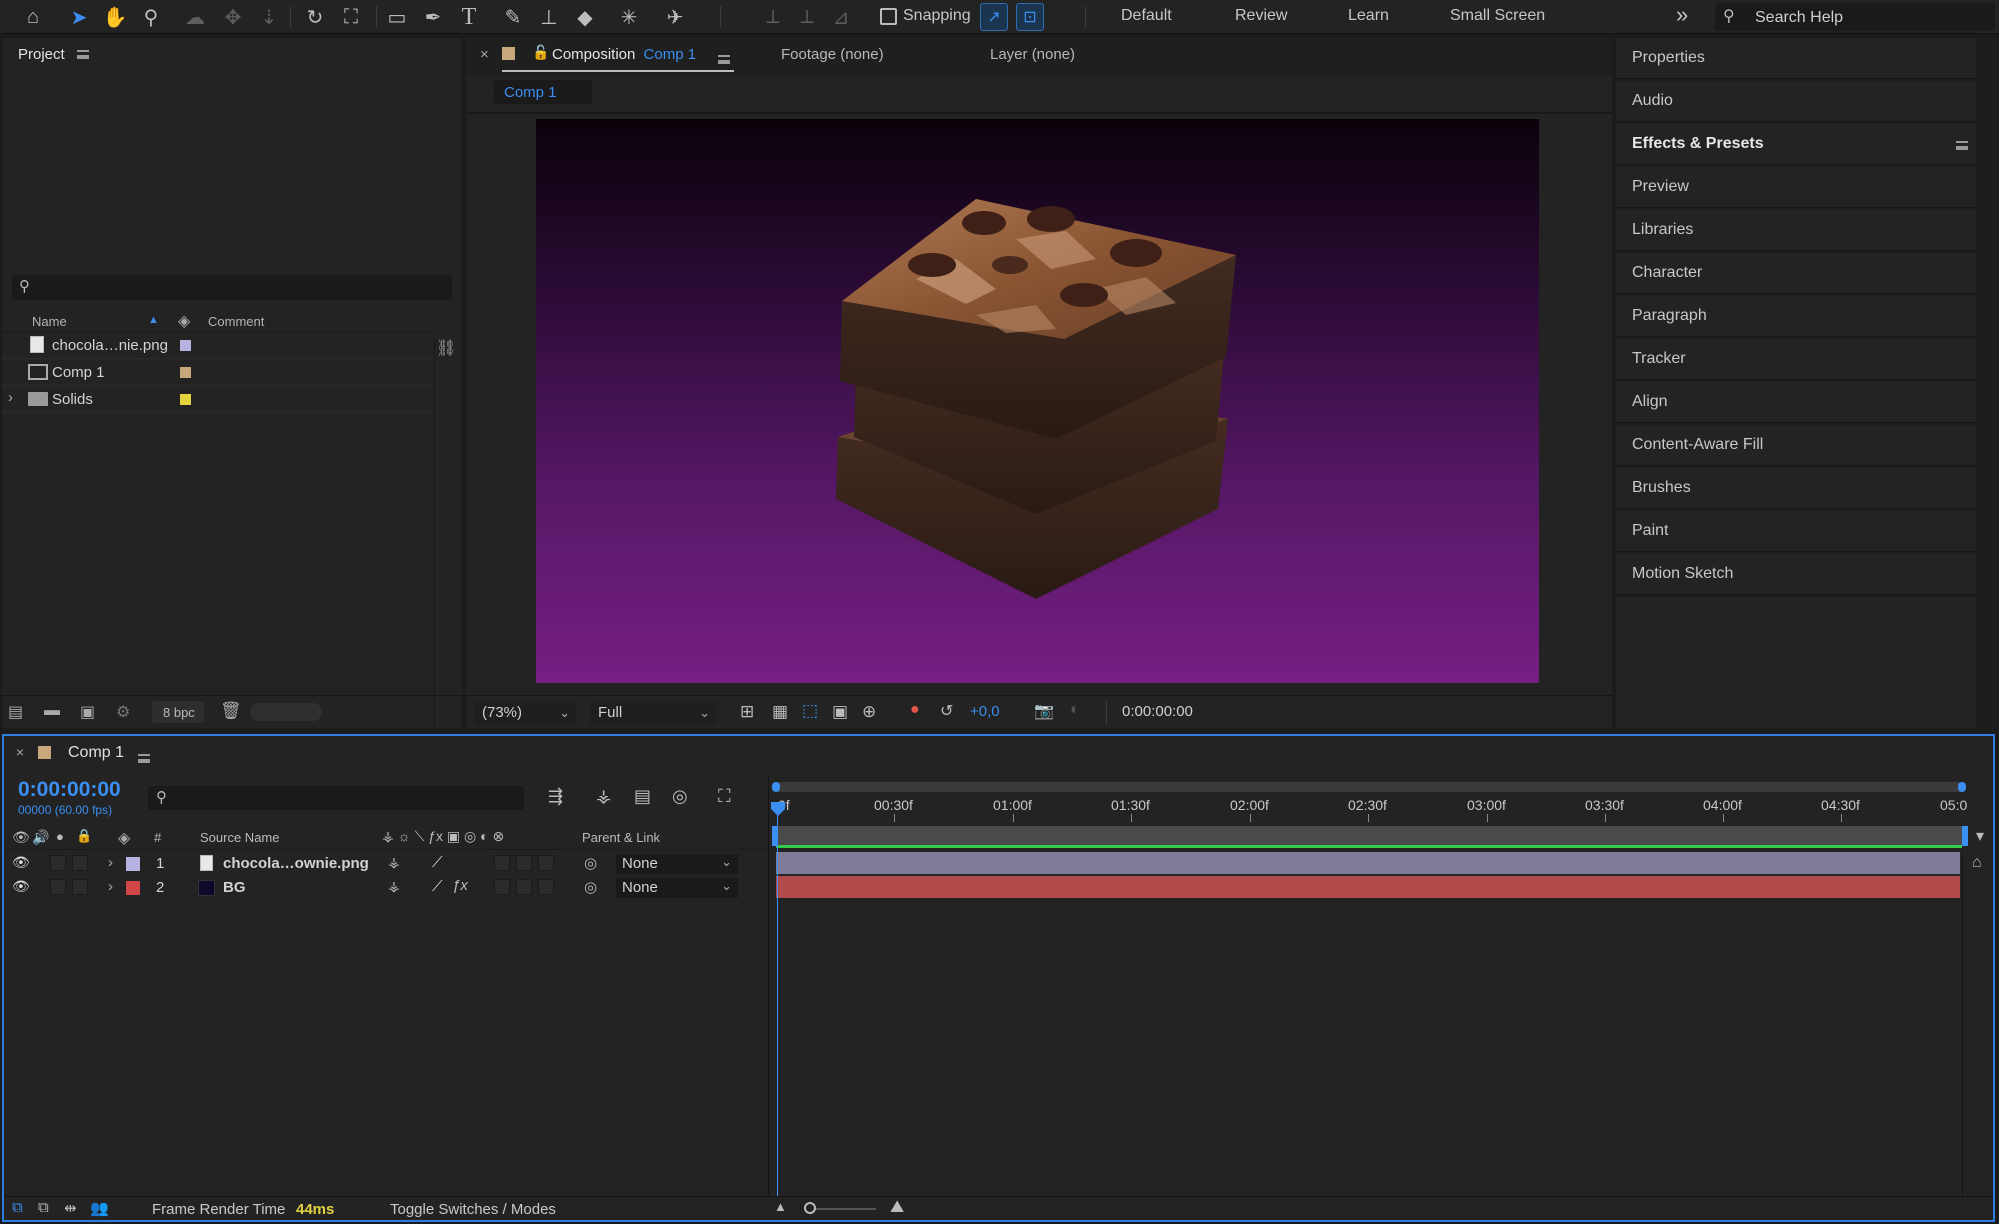 Image resolution: width=1999 pixels, height=1224 pixels. What do you see at coordinates (1796, 101) in the screenshot?
I see `panel-audio: Audio` at bounding box center [1796, 101].